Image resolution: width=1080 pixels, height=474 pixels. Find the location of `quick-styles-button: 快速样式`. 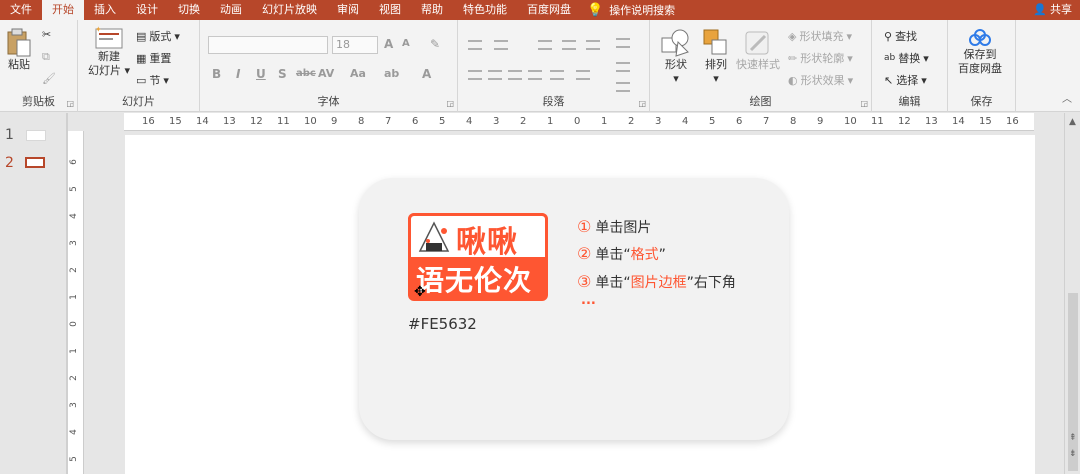

quick-styles-button: 快速样式 is located at coordinates (758, 50).